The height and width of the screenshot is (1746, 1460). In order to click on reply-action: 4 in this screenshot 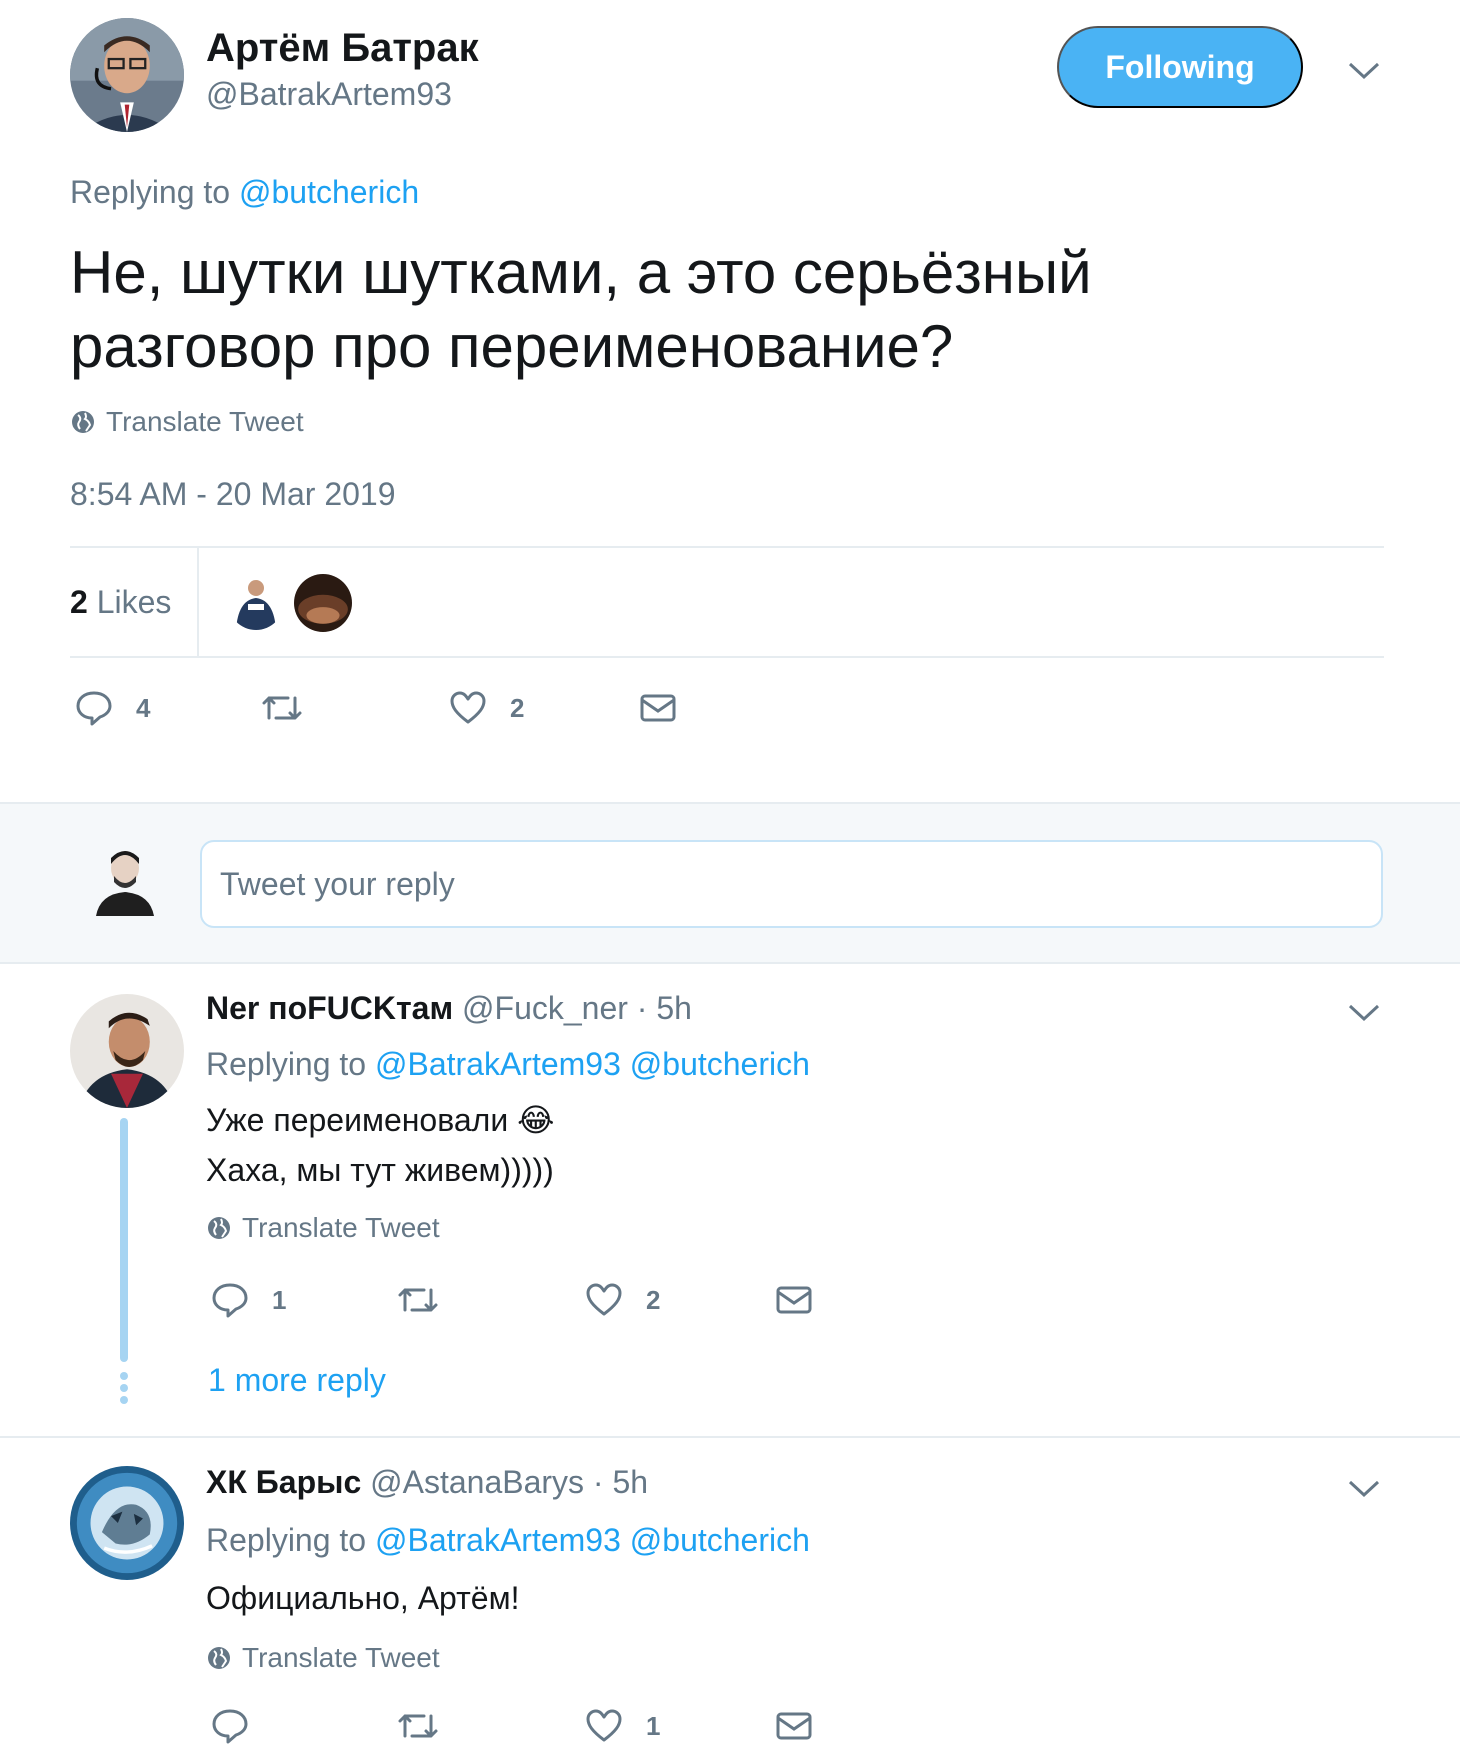, I will do `click(112, 708)`.